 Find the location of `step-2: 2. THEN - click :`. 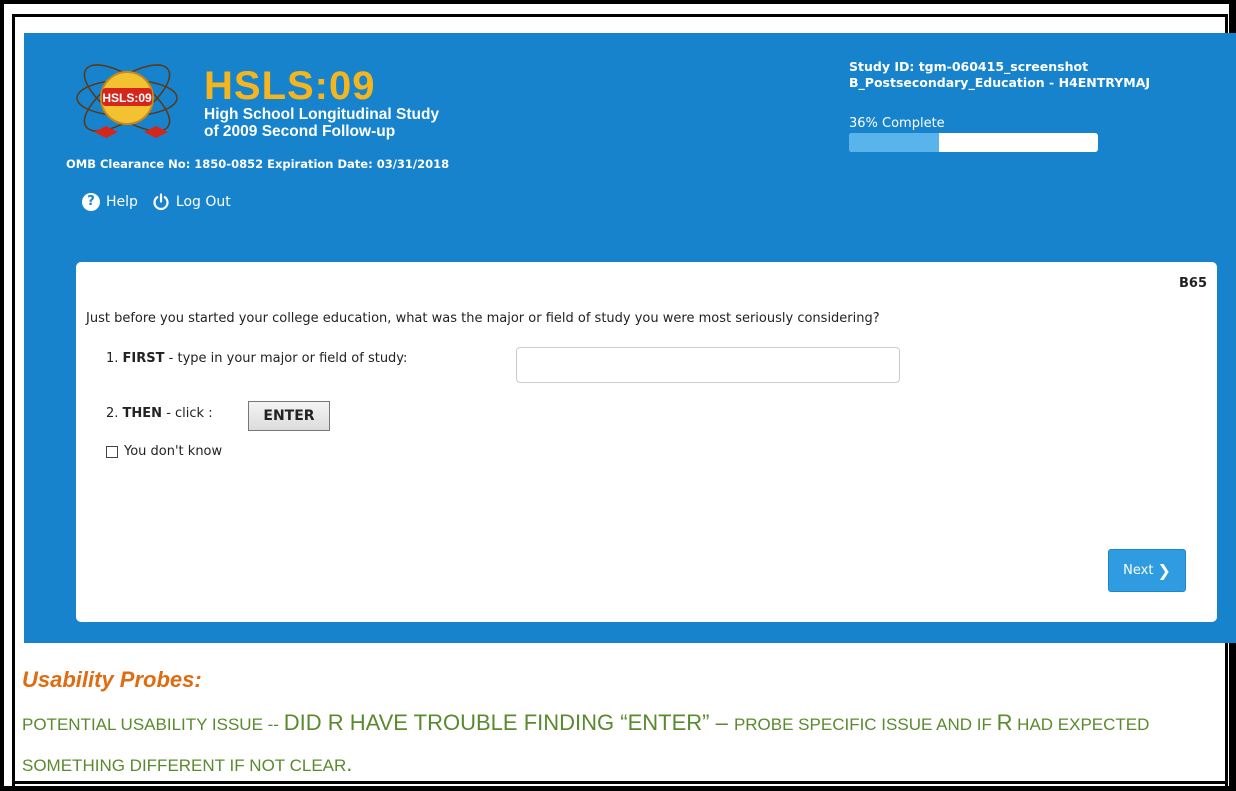

step-2: 2. THEN - click : is located at coordinates (159, 413).